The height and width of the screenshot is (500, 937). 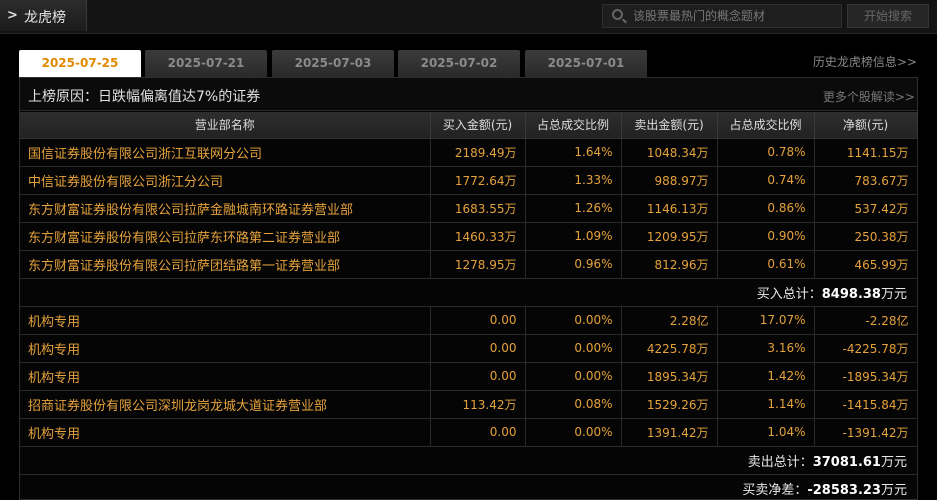 What do you see at coordinates (478, 404) in the screenshot?
I see `buy-amount: 113.42万` at bounding box center [478, 404].